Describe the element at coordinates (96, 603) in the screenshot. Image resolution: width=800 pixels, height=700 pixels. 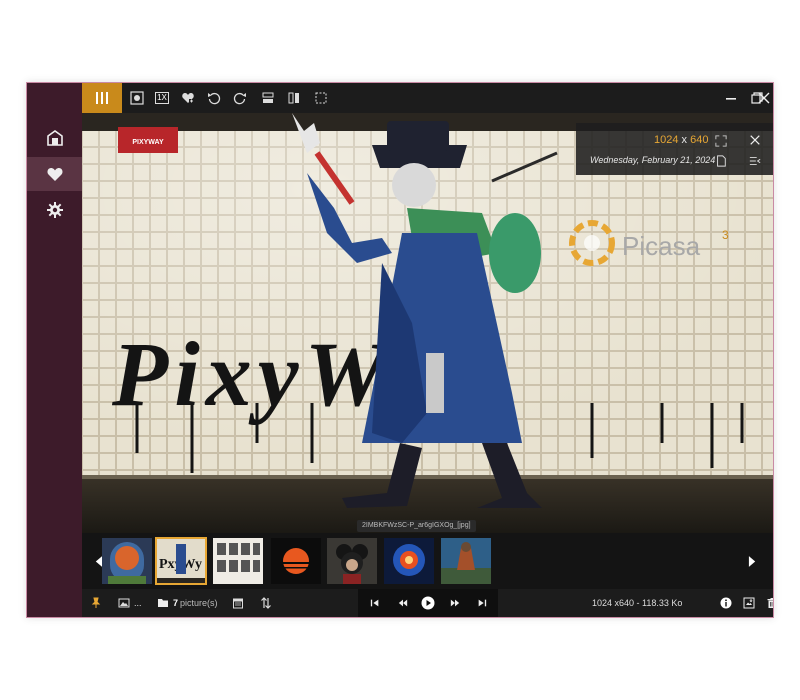
I see `pin-icon` at that location.